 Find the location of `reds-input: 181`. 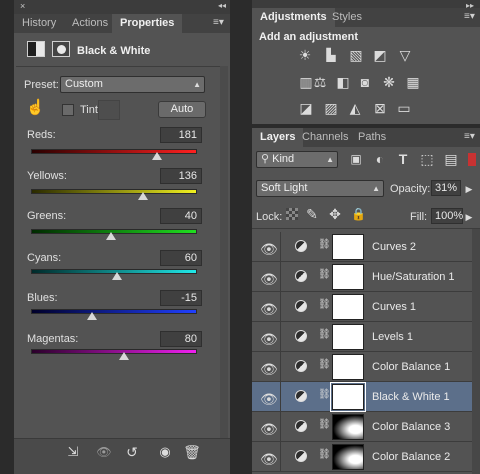

reds-input: 181 is located at coordinates (181, 135).